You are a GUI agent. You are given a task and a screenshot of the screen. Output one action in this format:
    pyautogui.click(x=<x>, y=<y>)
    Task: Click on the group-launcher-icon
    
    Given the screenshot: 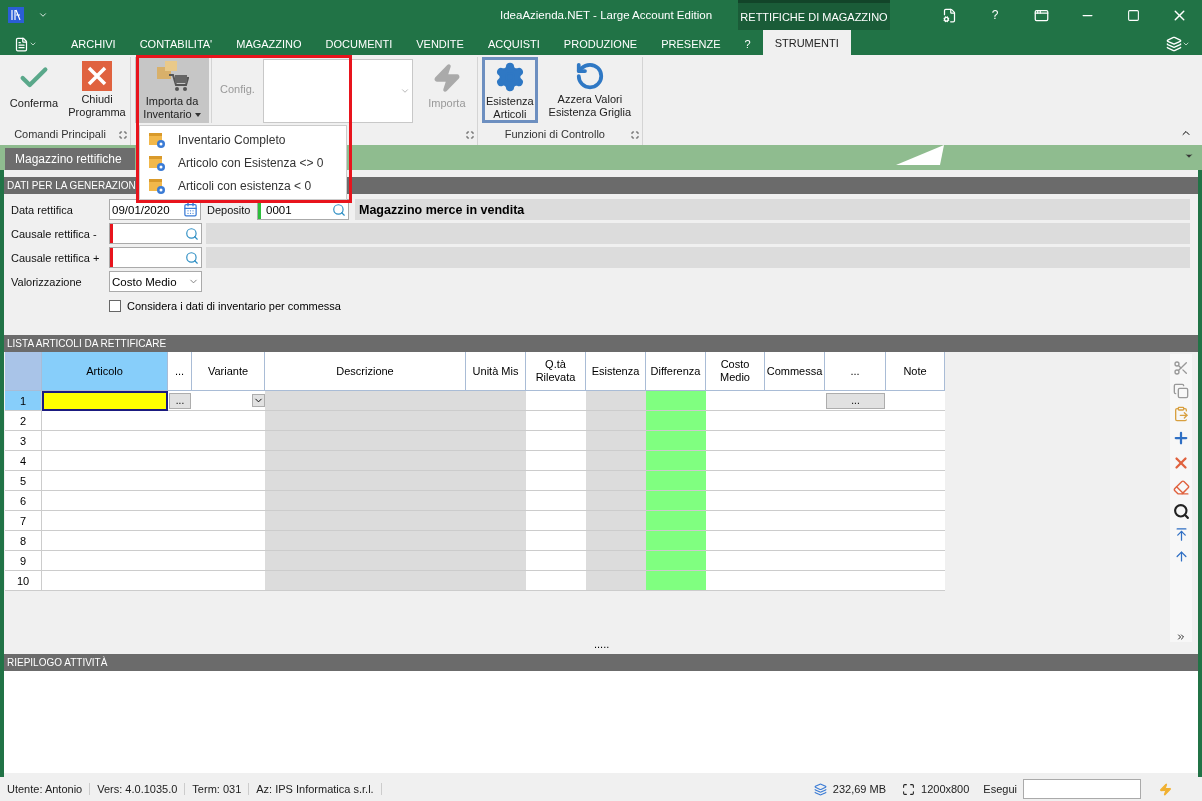 What is the action you would take?
    pyautogui.click(x=469, y=135)
    